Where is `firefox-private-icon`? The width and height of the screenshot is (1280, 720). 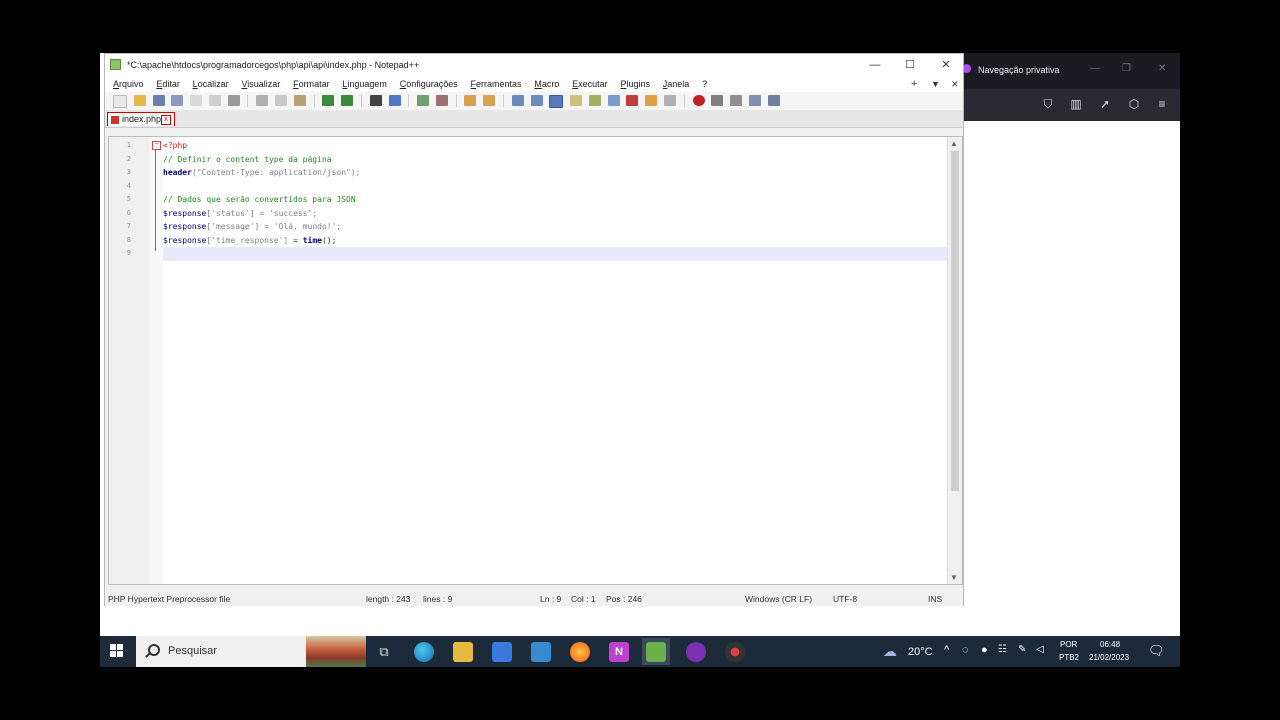 firefox-private-icon is located at coordinates (696, 652).